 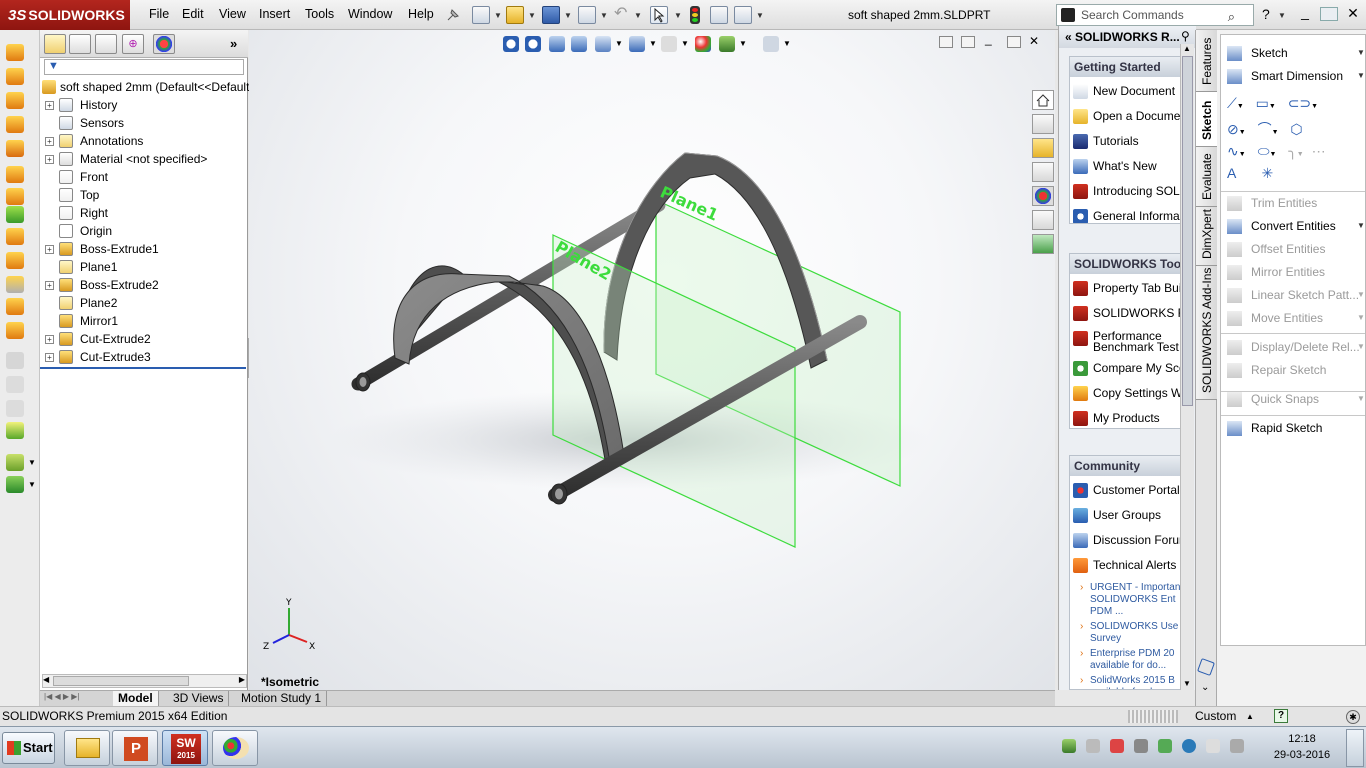 What do you see at coordinates (65, 15) in the screenshot?
I see `solidworks-logo: 3S SOLIDWORKS` at bounding box center [65, 15].